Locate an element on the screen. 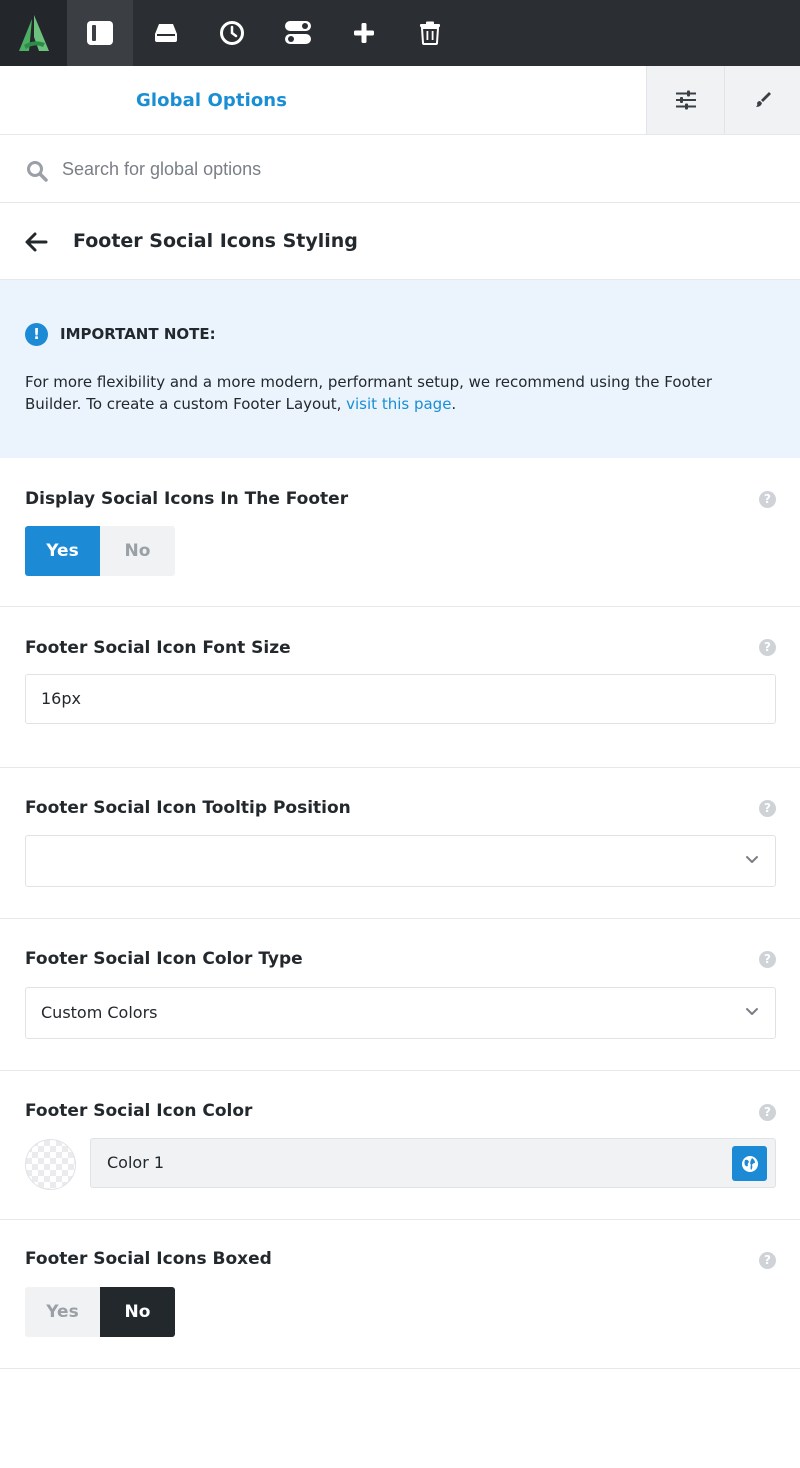  sliders-icon is located at coordinates (685, 100).